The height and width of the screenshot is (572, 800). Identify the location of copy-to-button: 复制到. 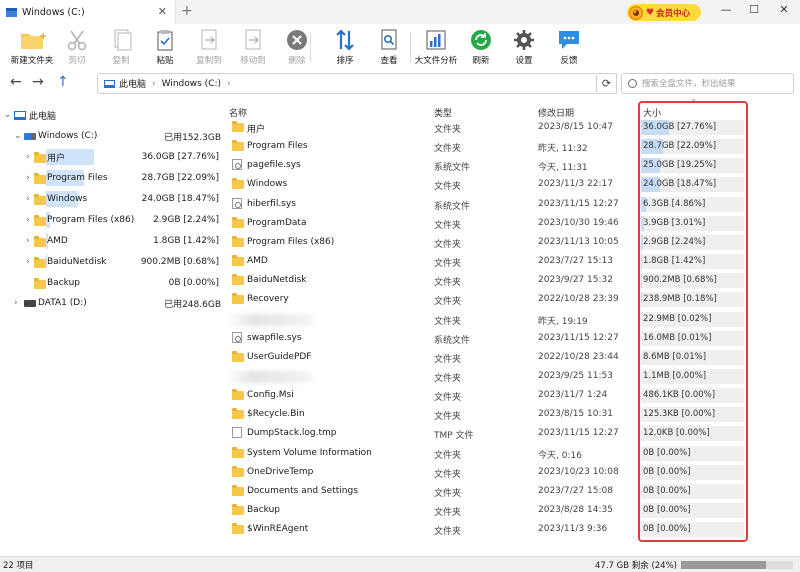
(209, 47).